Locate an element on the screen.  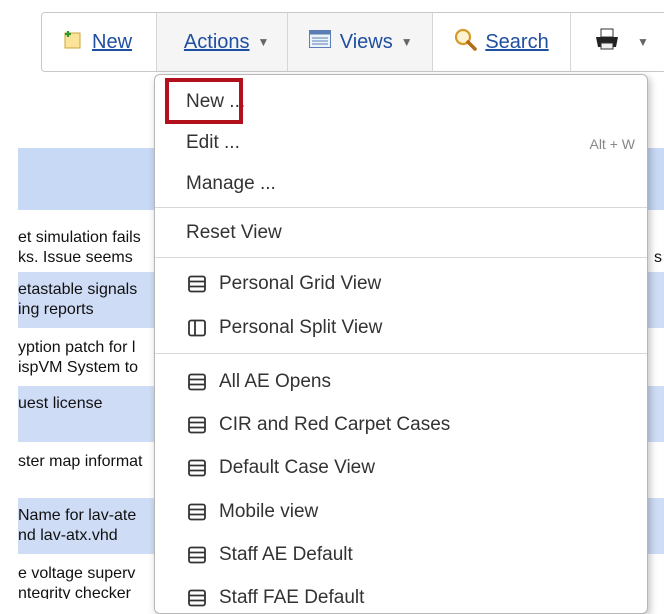
edit-shortcut-hint: Alt + W is located at coordinates (612, 144).